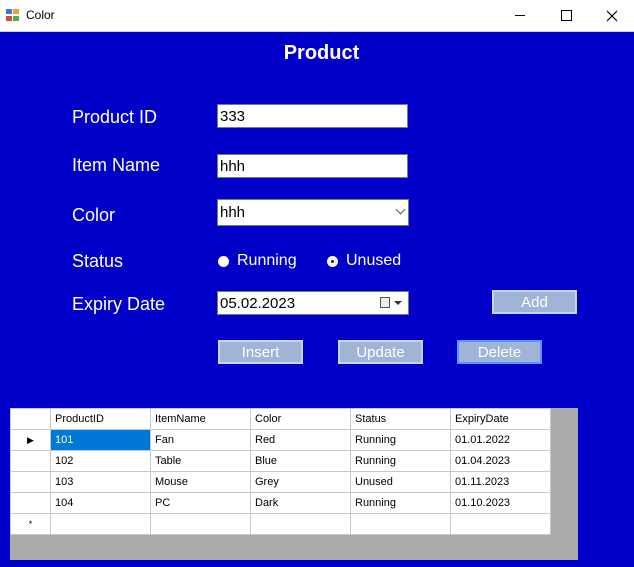  I want to click on new-row-icon: *, so click(30, 524).